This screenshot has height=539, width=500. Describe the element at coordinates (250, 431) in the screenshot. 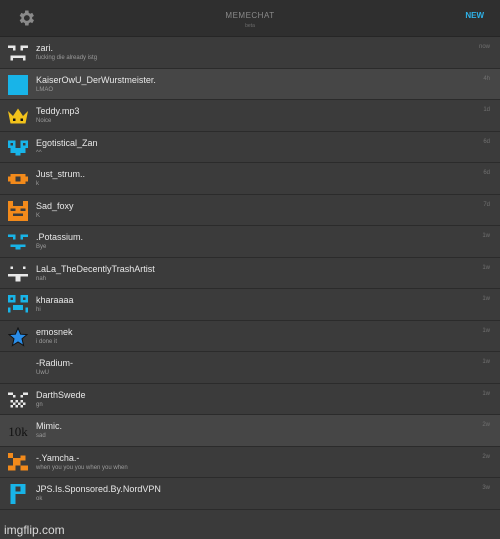

I see `chat-row: 10k Mimic. sad 2w` at that location.